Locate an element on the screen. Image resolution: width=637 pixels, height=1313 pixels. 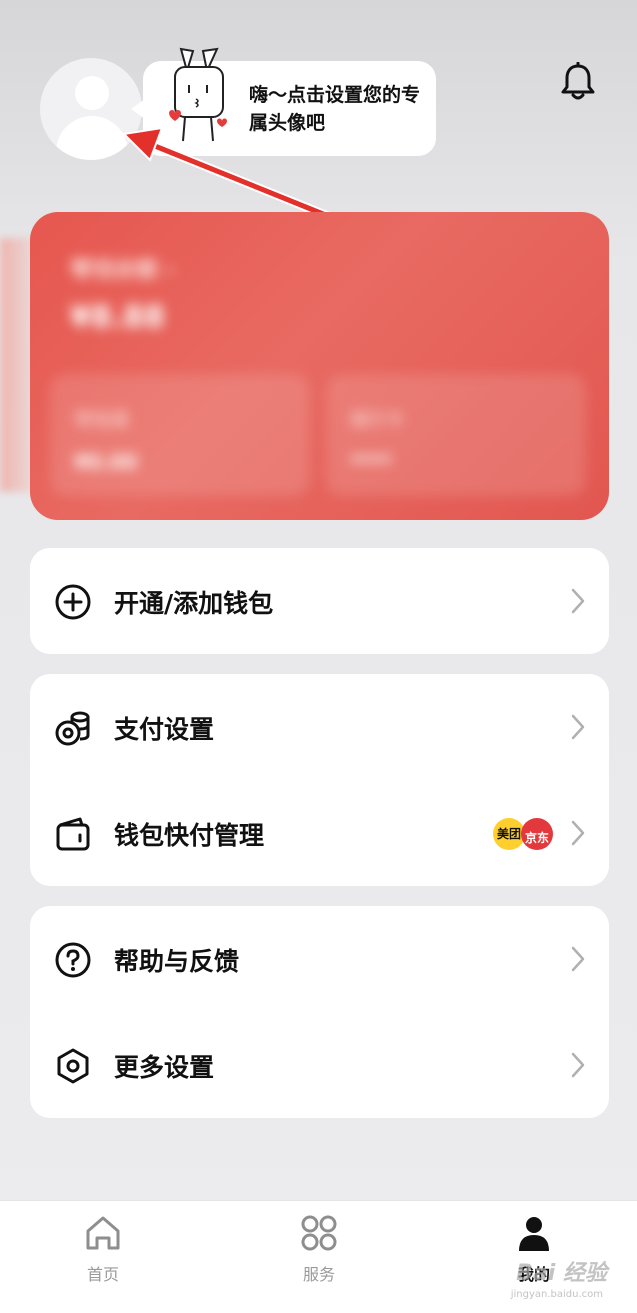
question-circle-icon is located at coordinates (73, 960).